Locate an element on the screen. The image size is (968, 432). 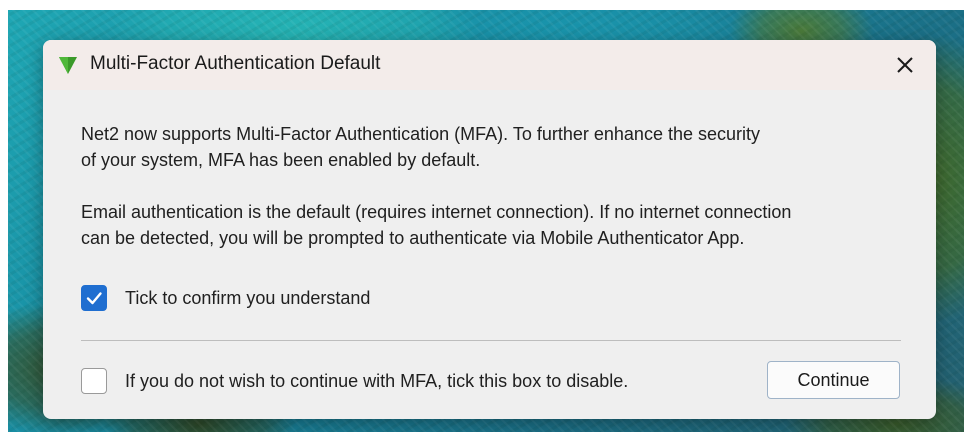
dialog-title: Multi-Factor Authentication Default is located at coordinates (235, 63).